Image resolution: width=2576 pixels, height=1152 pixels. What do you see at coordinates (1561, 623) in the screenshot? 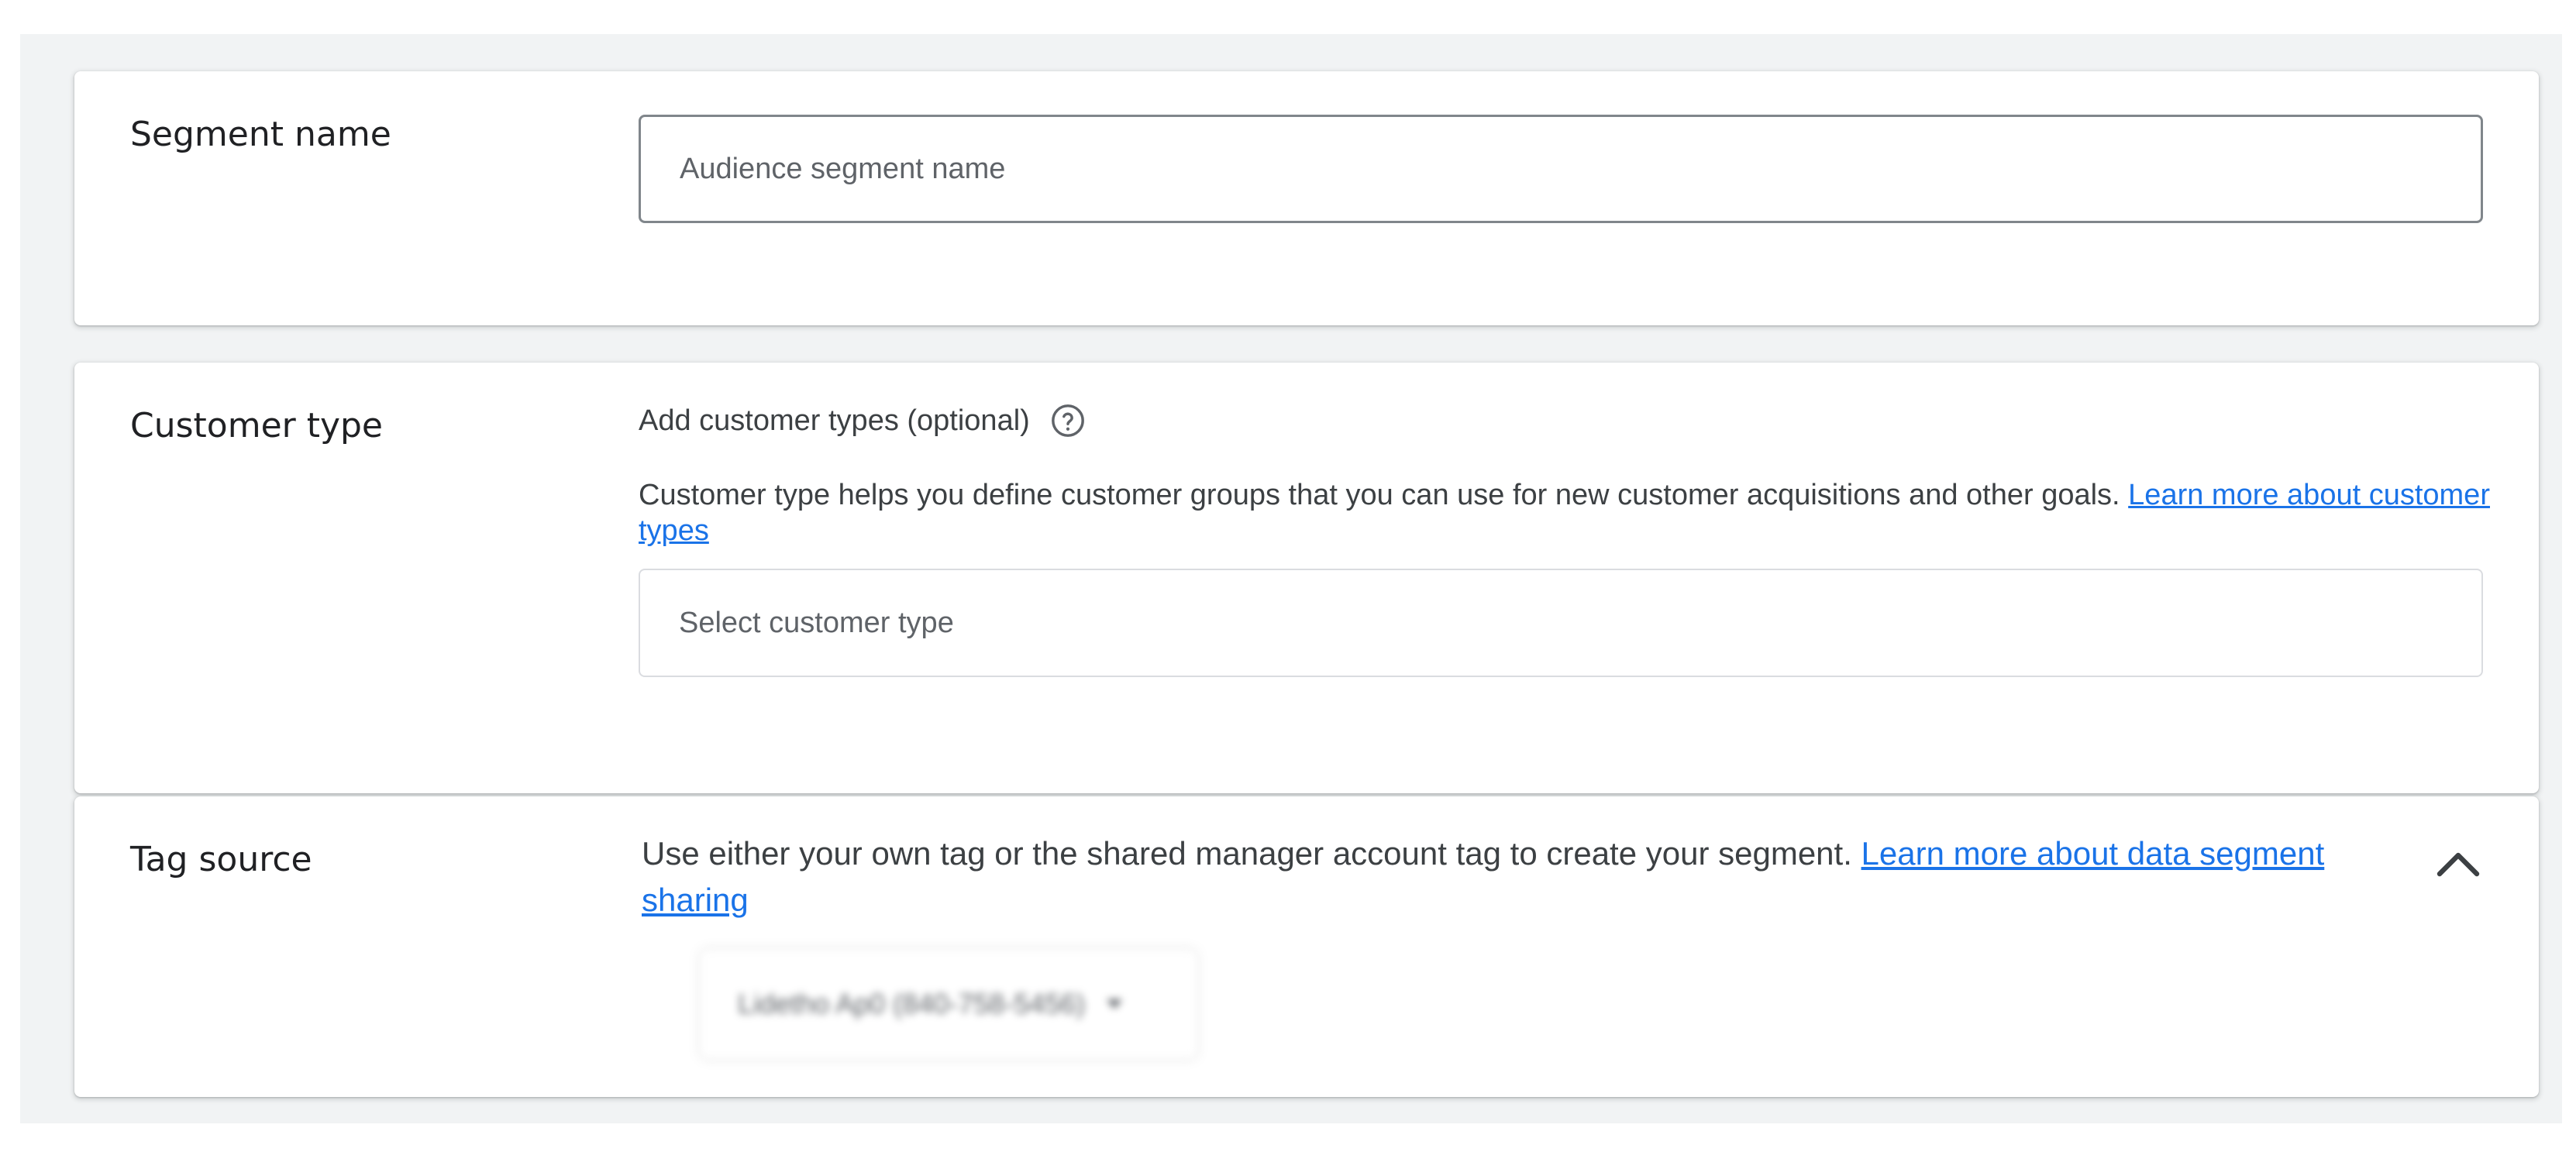
I see `customer-type-select: Select customer type` at bounding box center [1561, 623].